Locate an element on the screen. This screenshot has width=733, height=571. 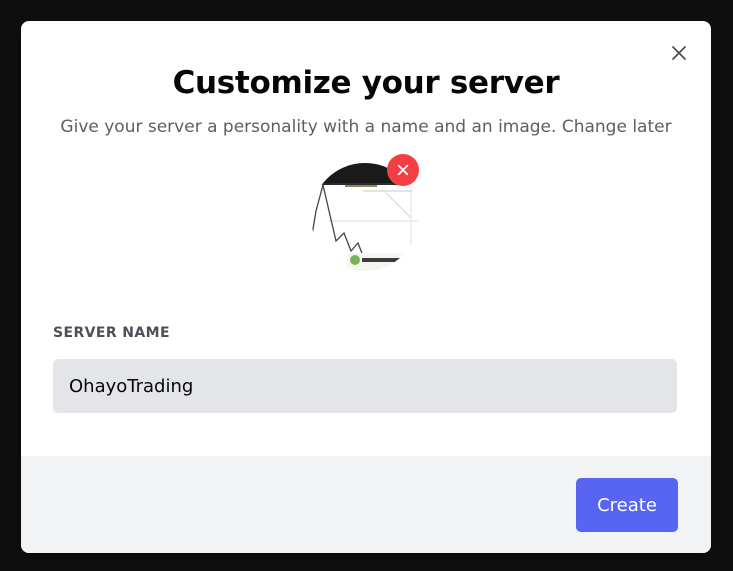
server-name-label: SERVER NAME is located at coordinates (111, 333).